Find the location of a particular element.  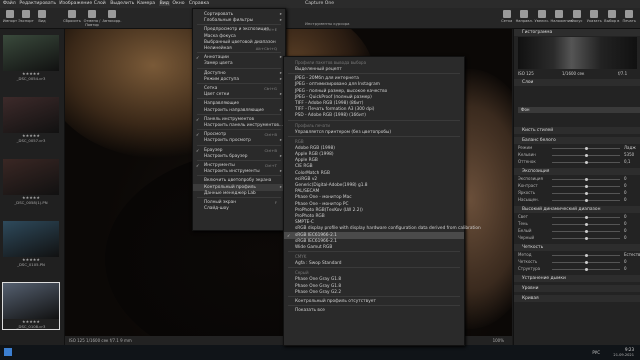

menu-2: Изображение is located at coordinates (75, 3).